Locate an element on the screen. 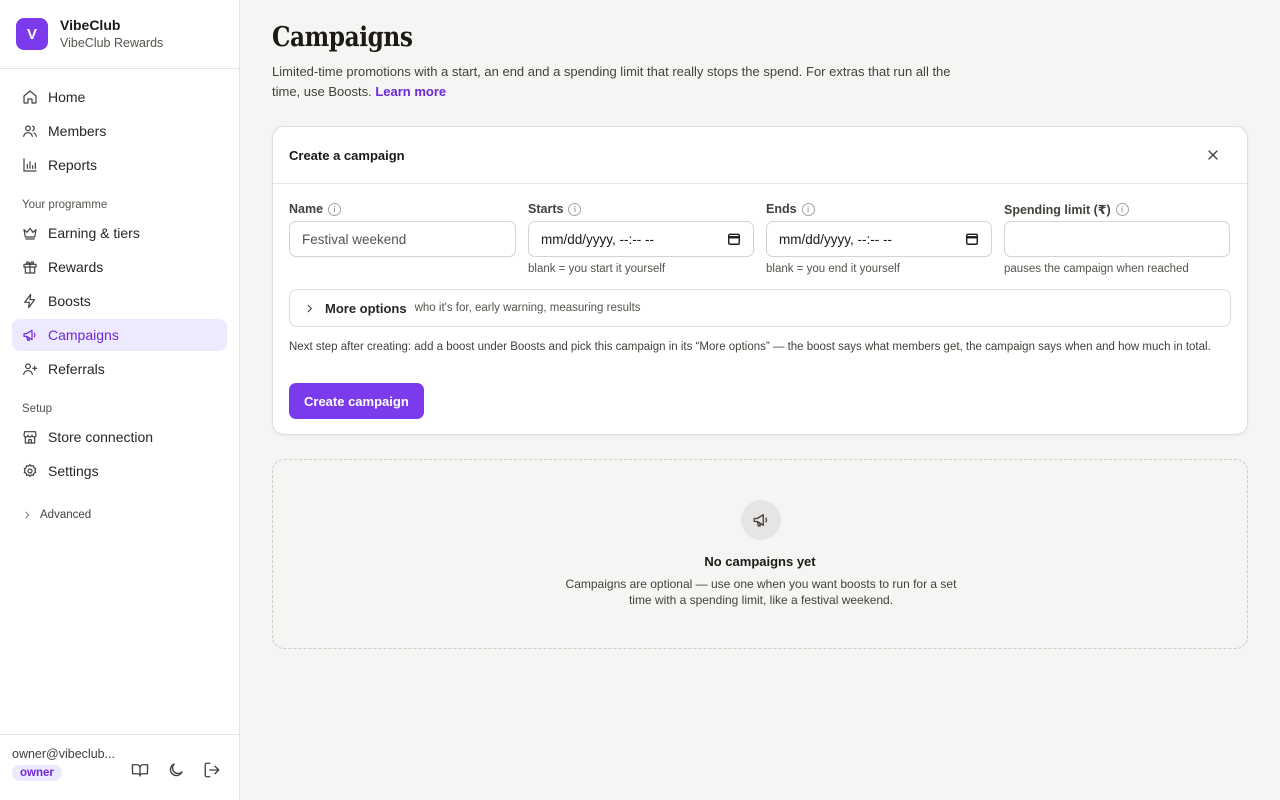 Image resolution: width=1280 pixels, height=800 pixels. sidebar-item-boosts: Boosts is located at coordinates (119, 301).